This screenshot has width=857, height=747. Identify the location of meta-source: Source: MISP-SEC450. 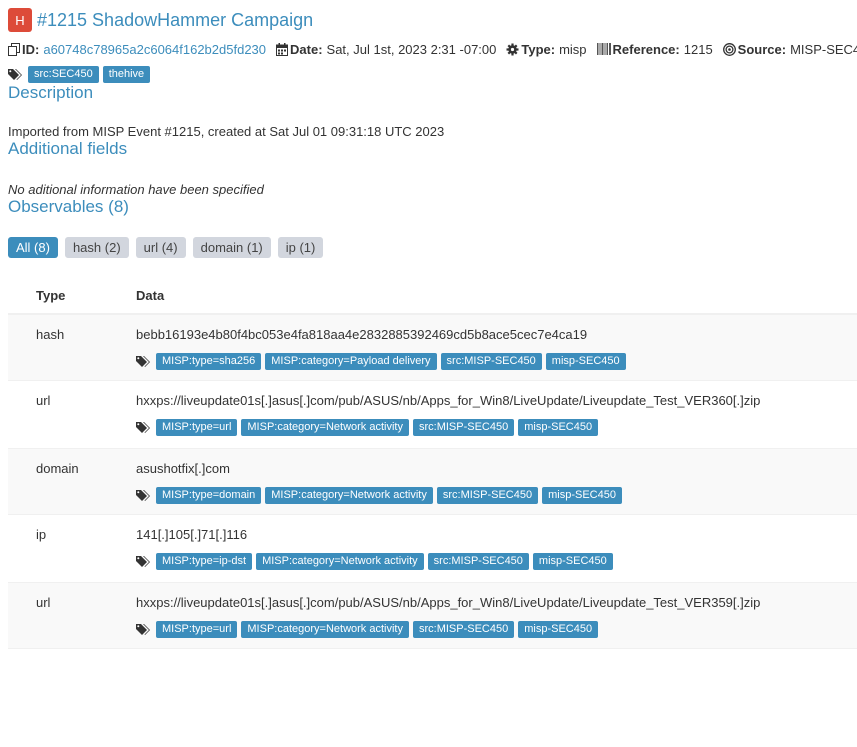
(789, 49).